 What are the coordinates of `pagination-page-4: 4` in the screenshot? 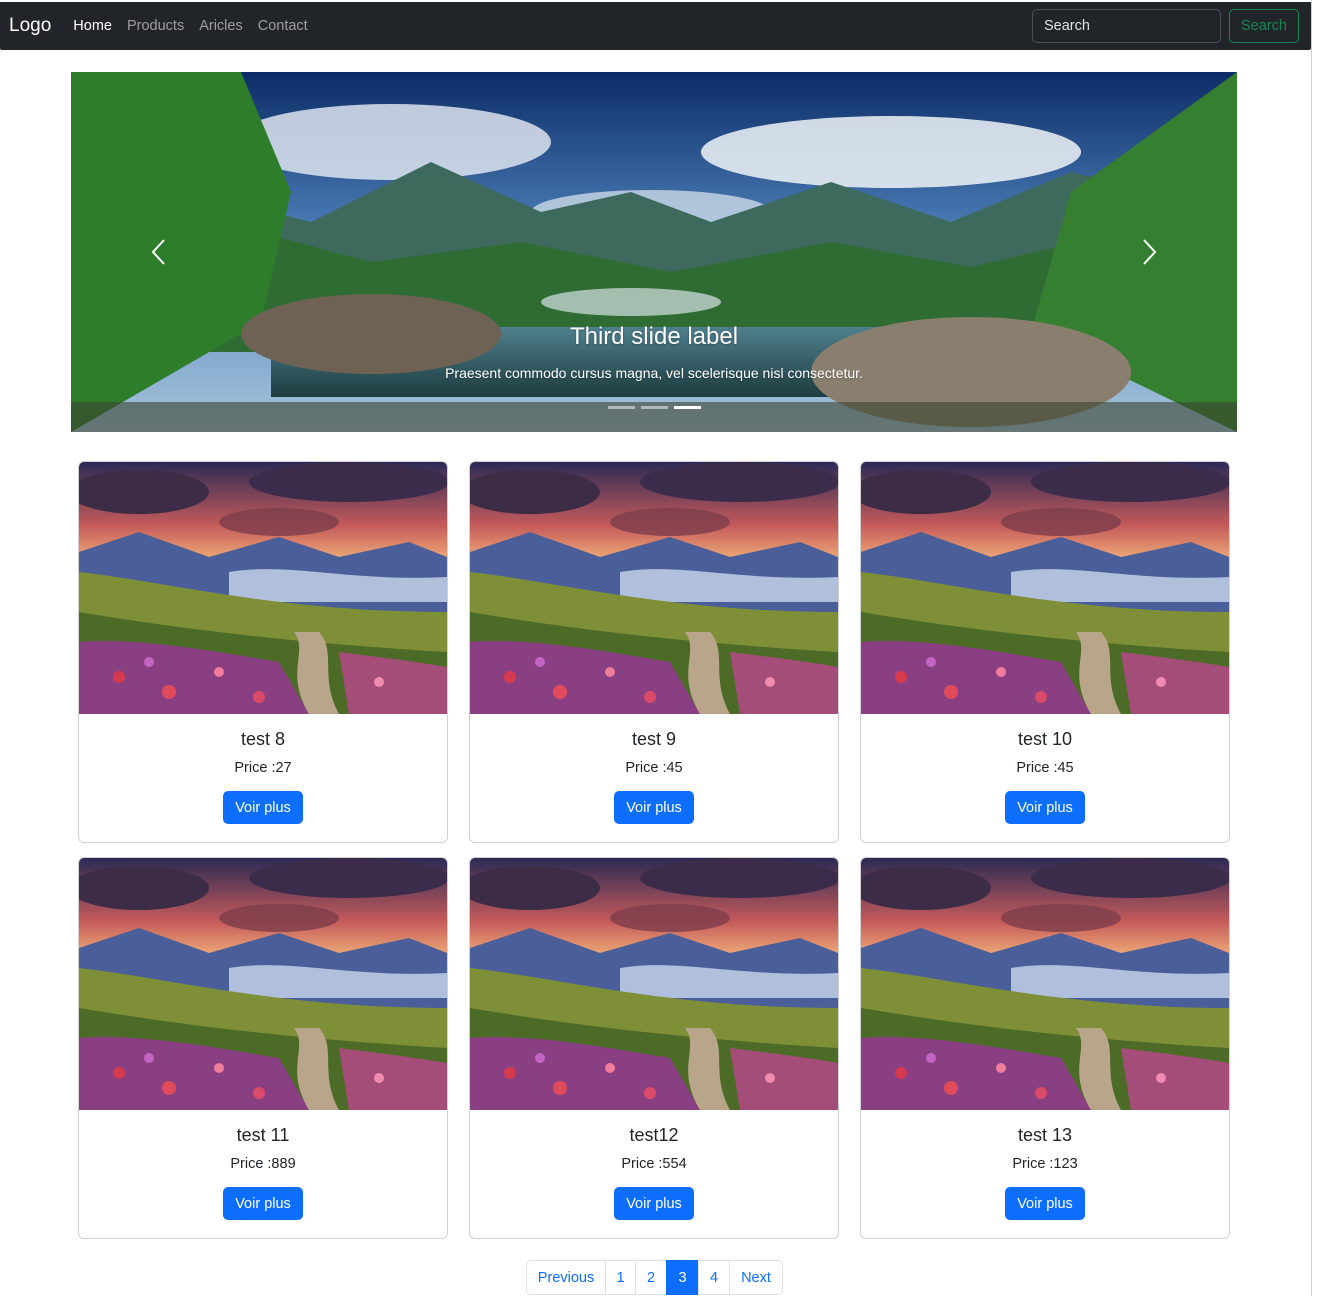 It's located at (714, 1277).